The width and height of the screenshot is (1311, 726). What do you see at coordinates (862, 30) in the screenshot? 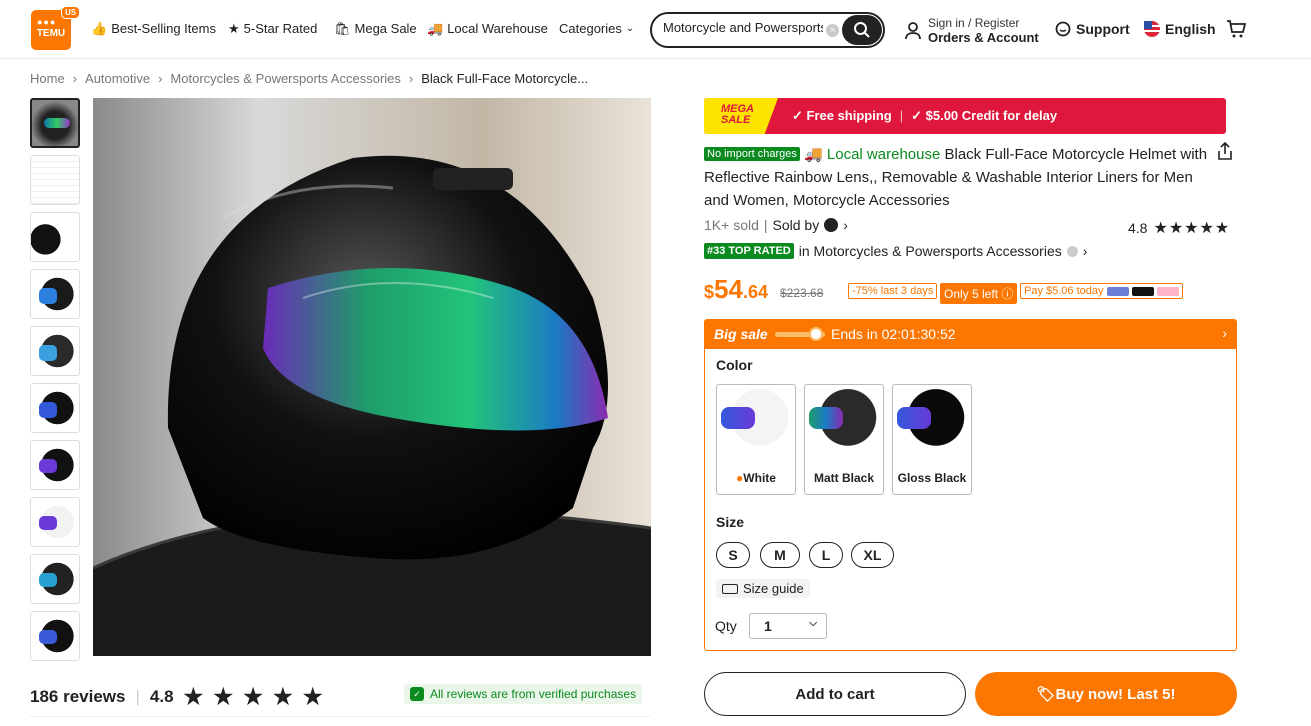
I see `search-button` at bounding box center [862, 30].